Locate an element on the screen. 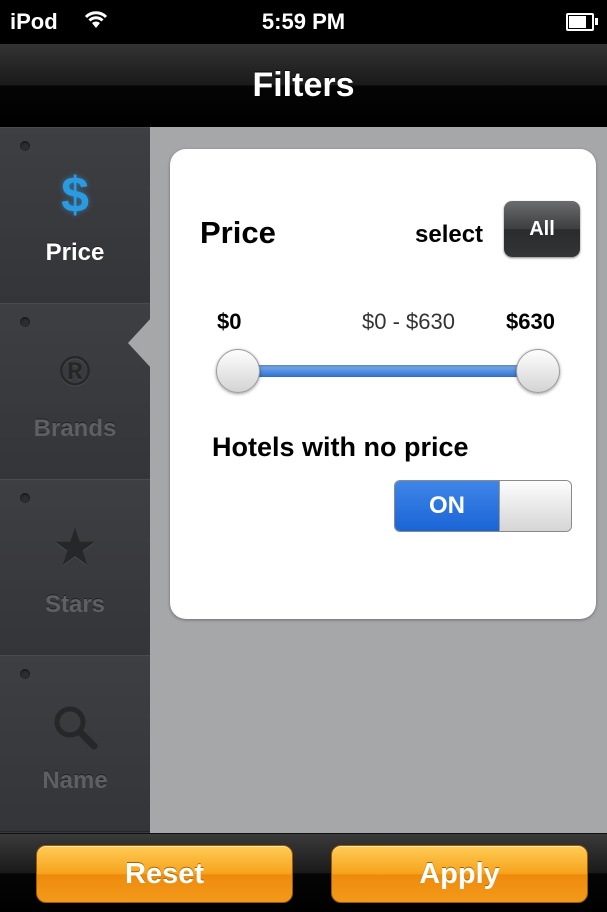 The height and width of the screenshot is (912, 607). reset-button: Reset is located at coordinates (164, 874).